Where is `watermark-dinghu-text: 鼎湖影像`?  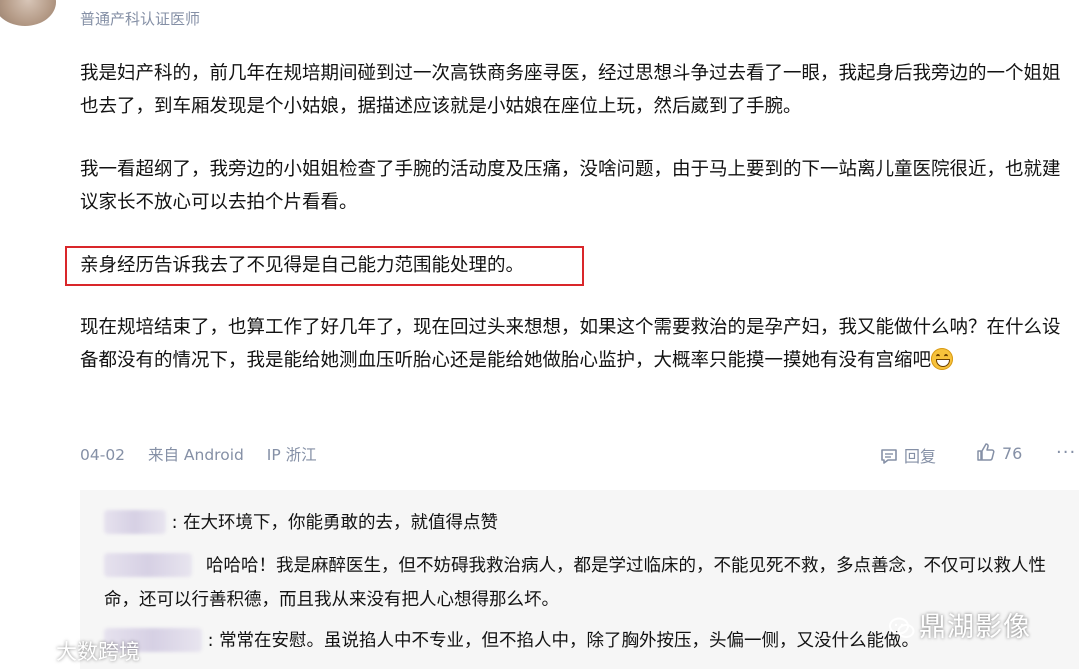 watermark-dinghu-text: 鼎湖影像 is located at coordinates (975, 627).